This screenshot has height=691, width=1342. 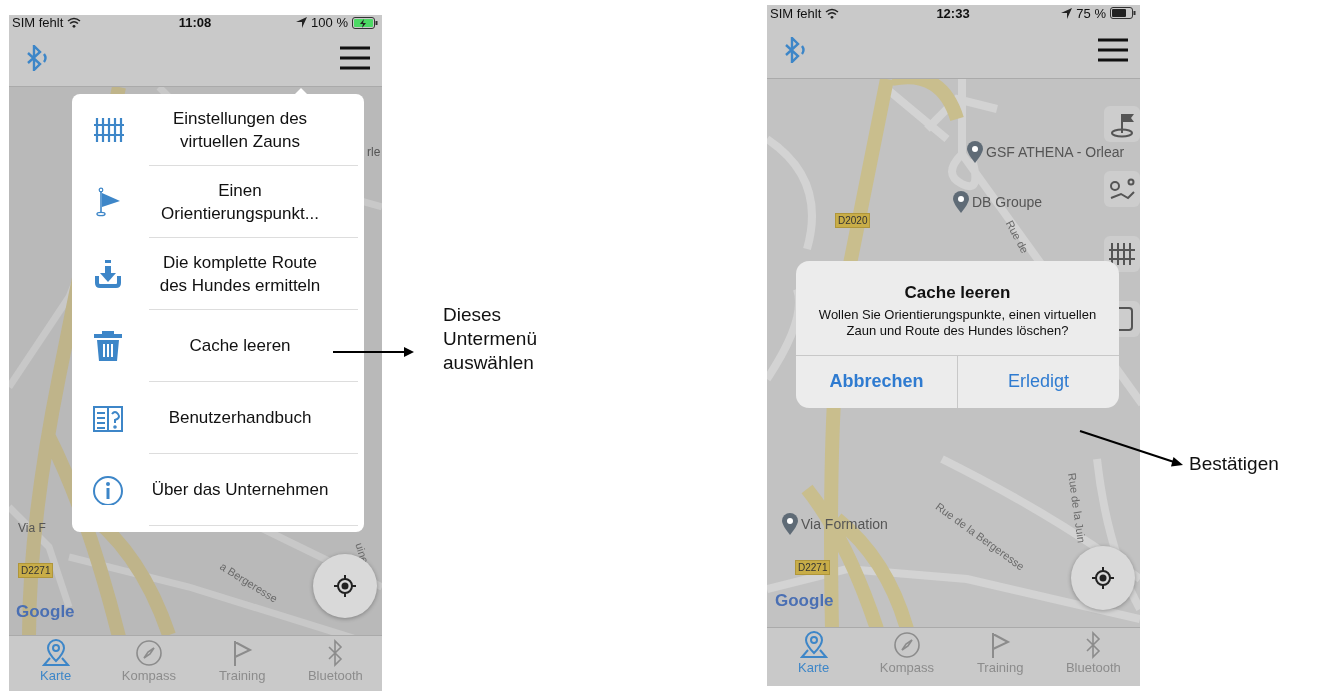 What do you see at coordinates (108, 345) in the screenshot?
I see `trash-icon` at bounding box center [108, 345].